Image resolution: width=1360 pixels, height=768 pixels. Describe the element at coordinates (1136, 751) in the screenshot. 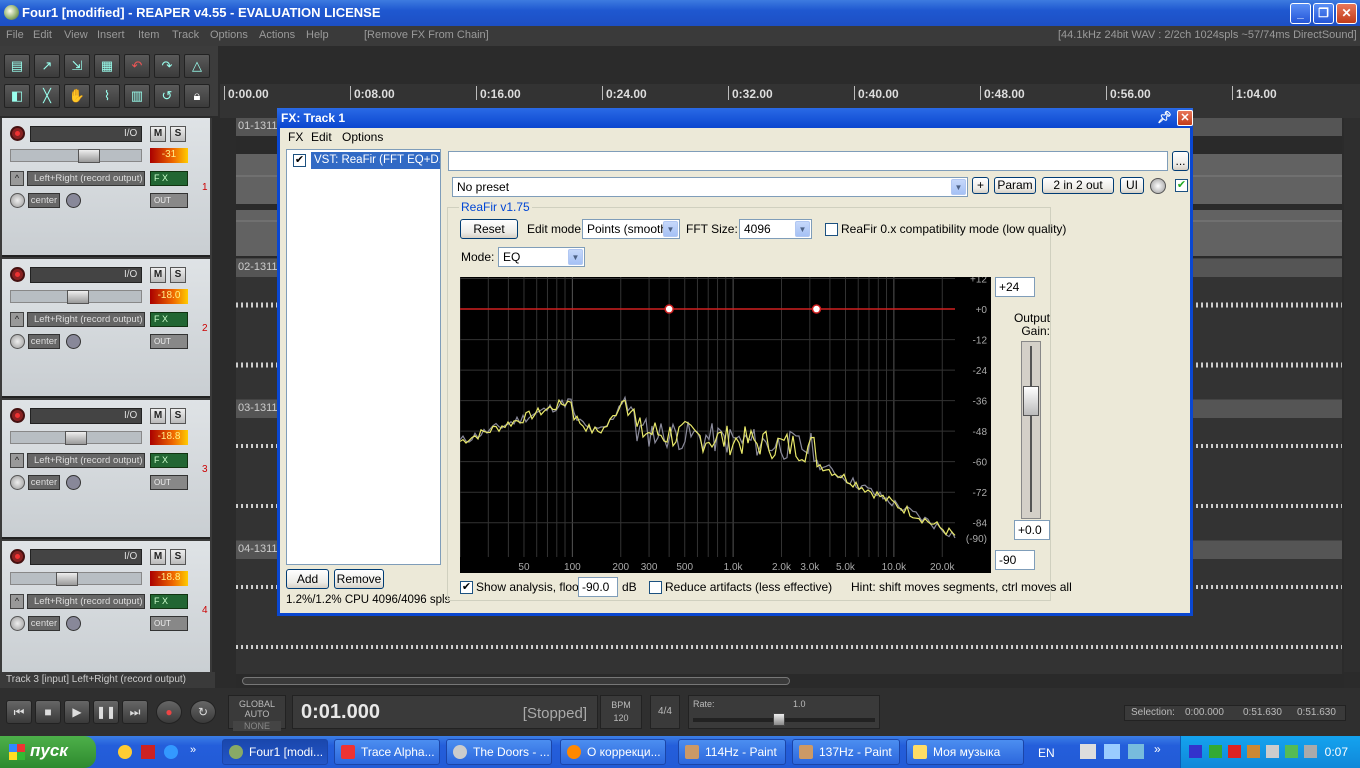

I see `tray-network-icon` at that location.